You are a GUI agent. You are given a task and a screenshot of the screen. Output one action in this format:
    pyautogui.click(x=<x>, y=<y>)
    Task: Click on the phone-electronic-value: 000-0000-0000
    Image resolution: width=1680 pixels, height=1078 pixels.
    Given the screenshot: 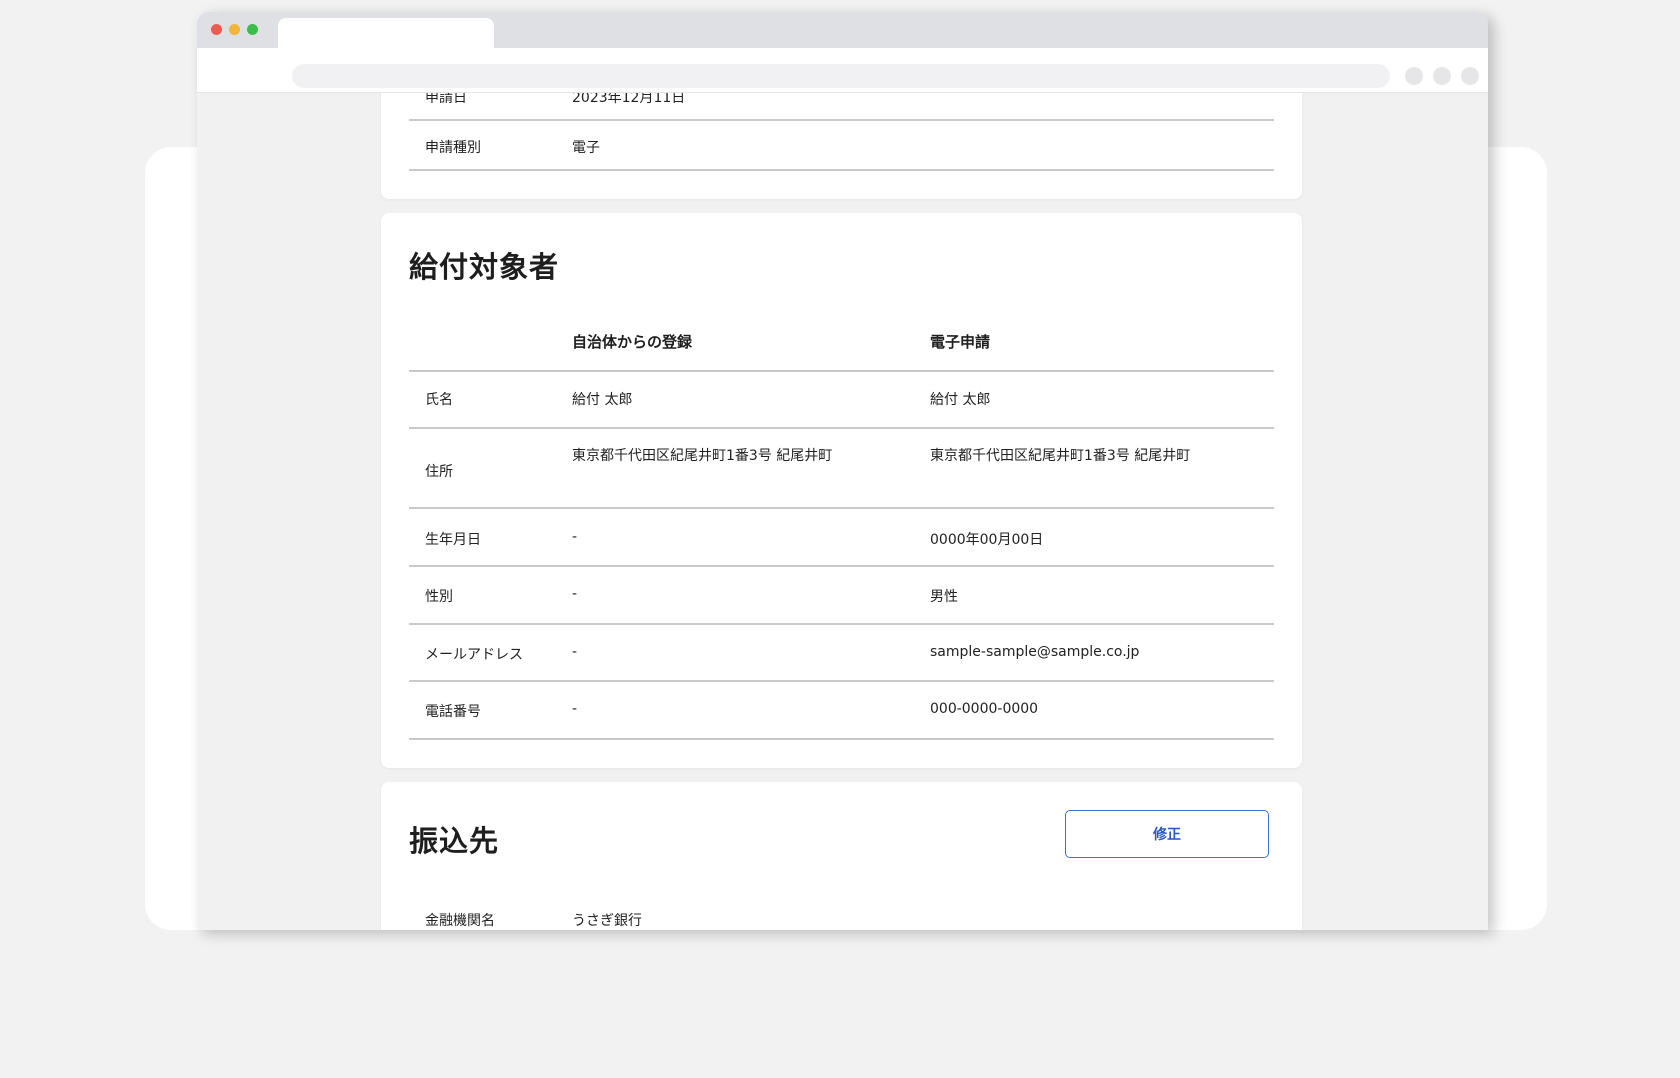 What is the action you would take?
    pyautogui.click(x=984, y=709)
    